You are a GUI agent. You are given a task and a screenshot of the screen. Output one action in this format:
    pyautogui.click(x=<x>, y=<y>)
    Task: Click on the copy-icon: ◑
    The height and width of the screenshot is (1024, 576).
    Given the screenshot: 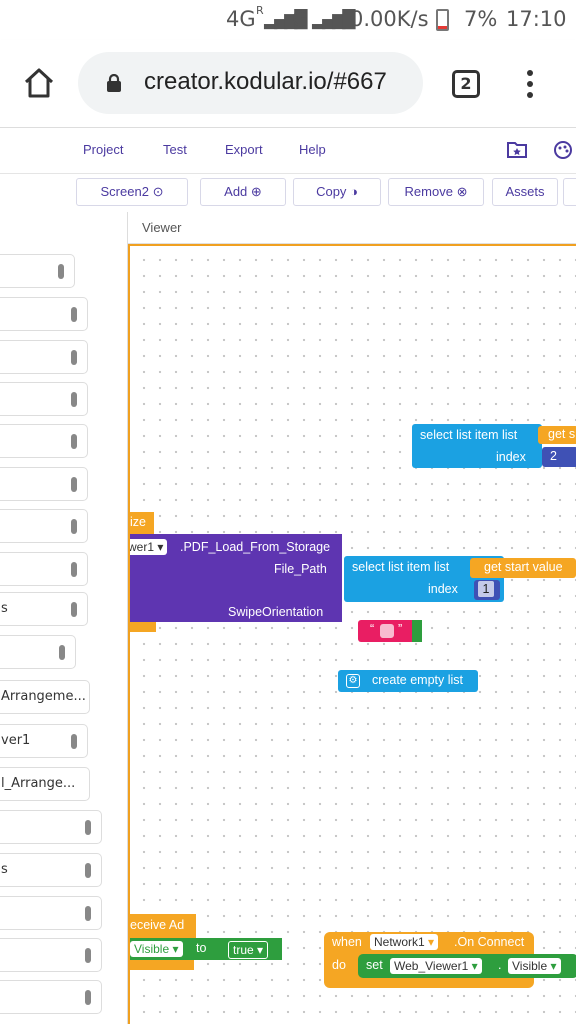 What is the action you would take?
    pyautogui.click(x=354, y=191)
    